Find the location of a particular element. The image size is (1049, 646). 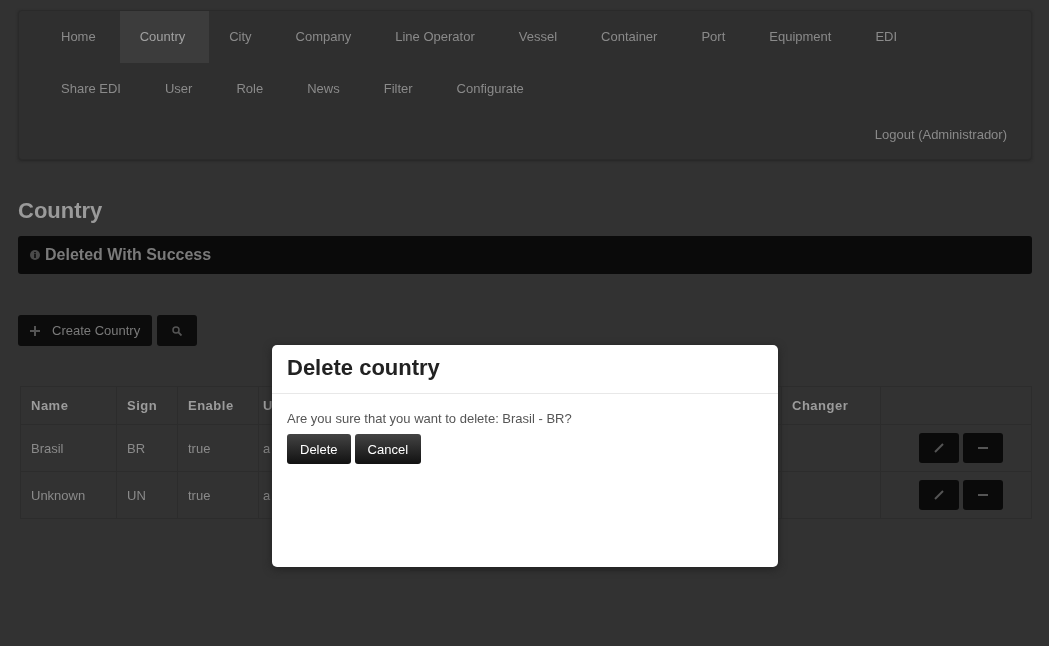

plus-icon is located at coordinates (35, 330).